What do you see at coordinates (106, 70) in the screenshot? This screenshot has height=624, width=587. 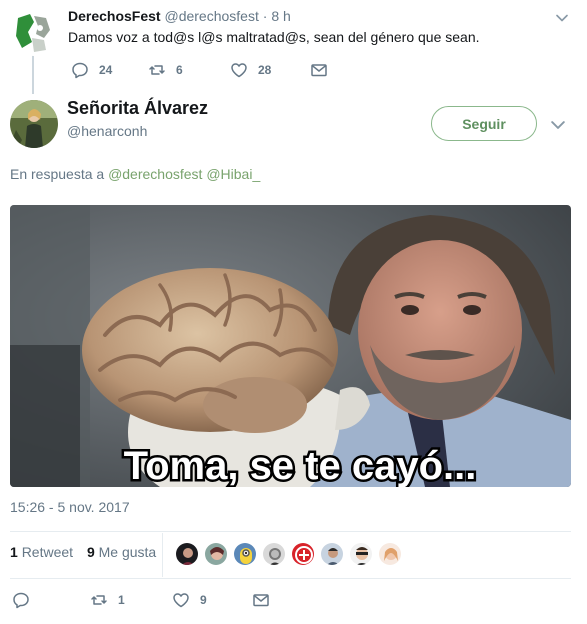 I see `parent-reply-count: 24` at bounding box center [106, 70].